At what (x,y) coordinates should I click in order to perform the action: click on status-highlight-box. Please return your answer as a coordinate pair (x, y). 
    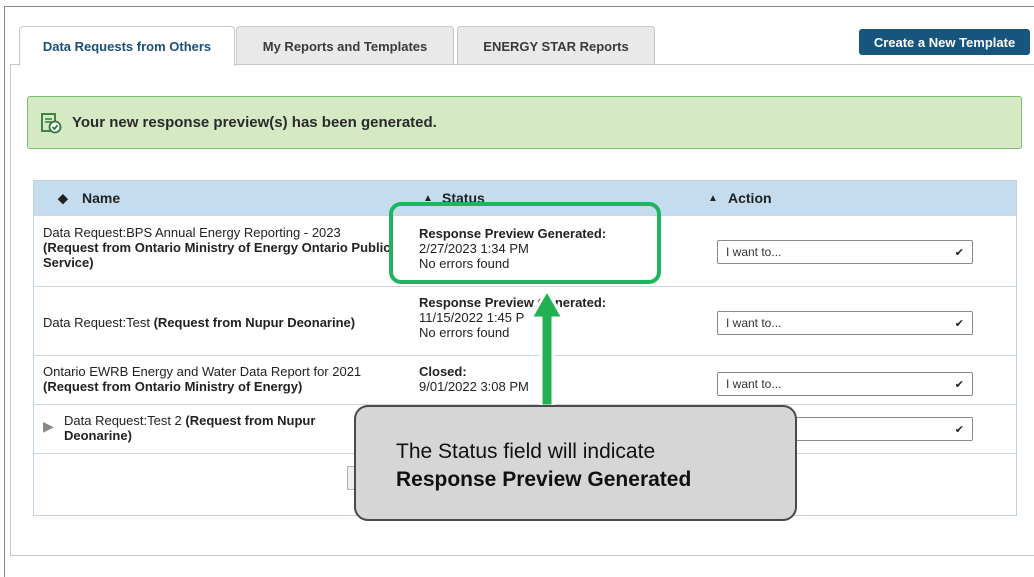
    Looking at the image, I should click on (525, 243).